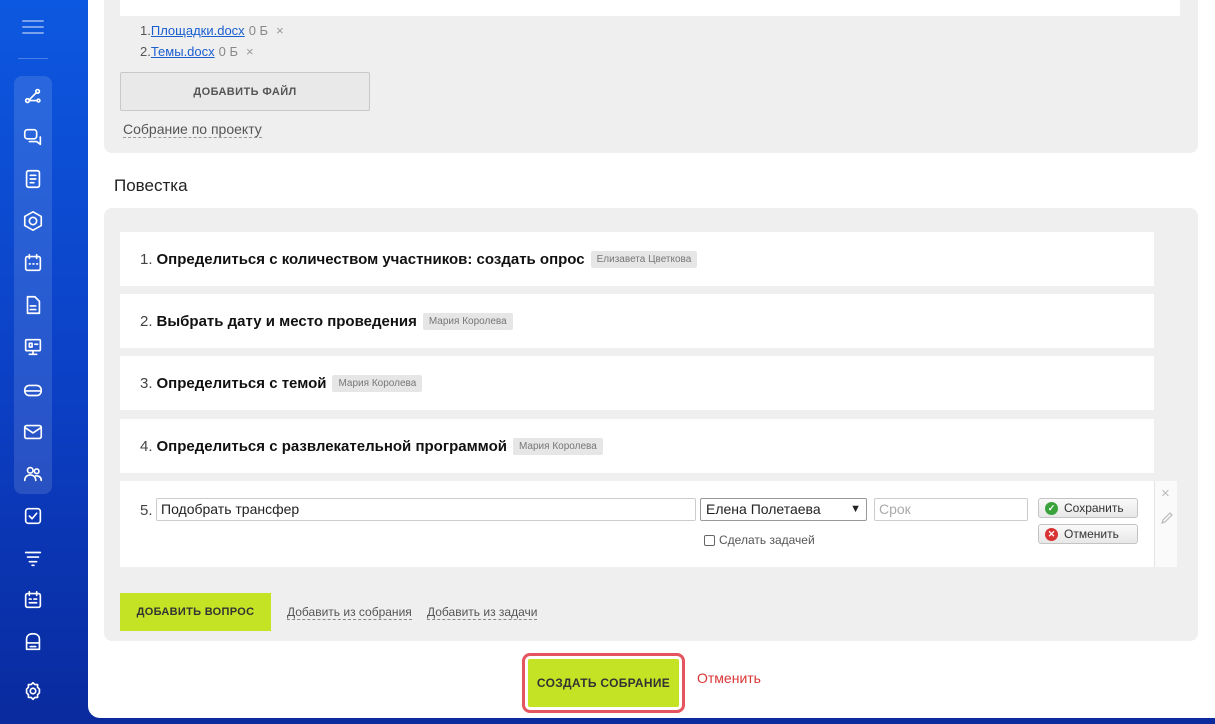  Describe the element at coordinates (33, 347) in the screenshot. I see `presentation-icon` at that location.